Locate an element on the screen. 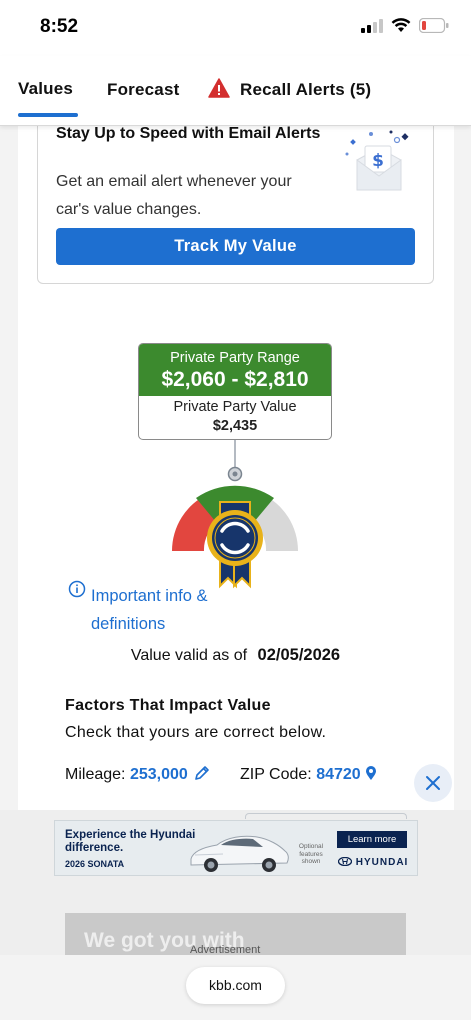 The width and height of the screenshot is (471, 1020). browser-bottom-bar: kbb.com is located at coordinates (235, 987).